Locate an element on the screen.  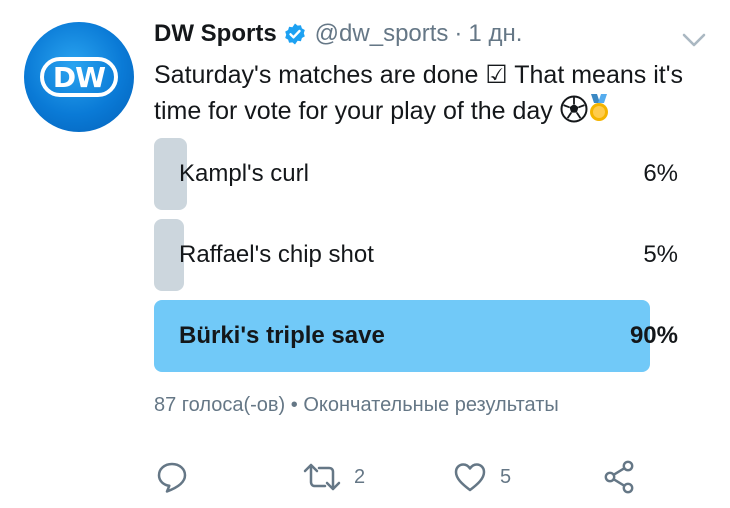
author-handle: @dw_sports is located at coordinates (382, 34).